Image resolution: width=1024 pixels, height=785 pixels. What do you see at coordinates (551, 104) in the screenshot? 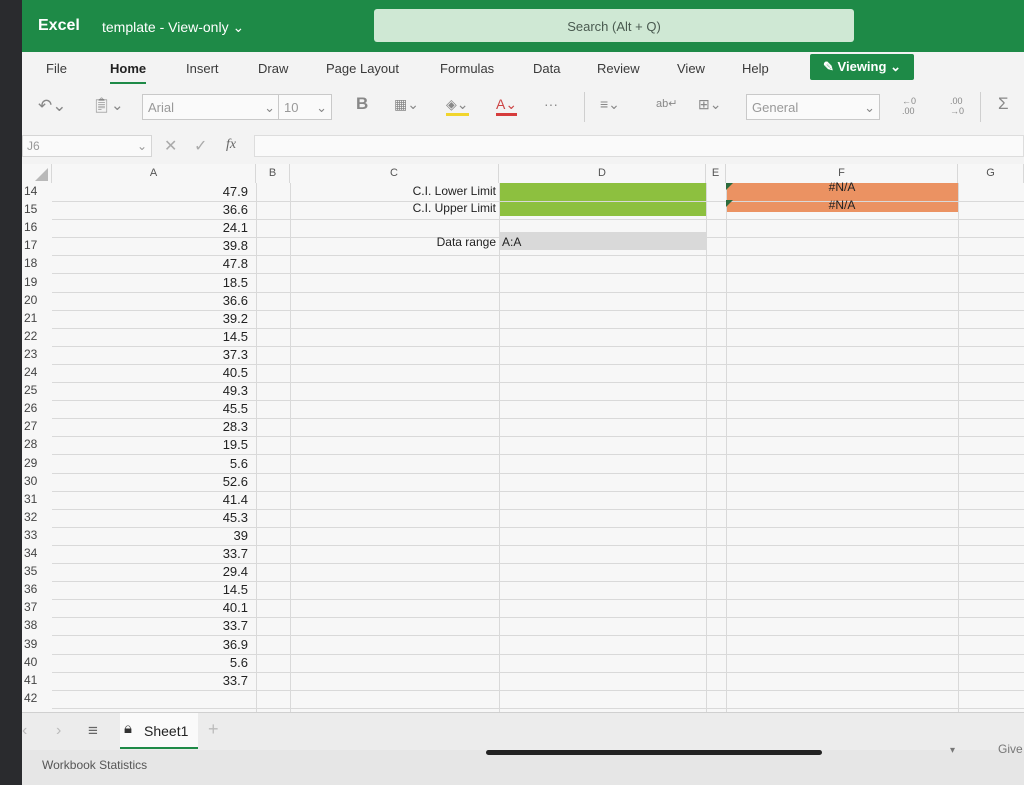
I see `more-options-icon: ···` at bounding box center [551, 104].